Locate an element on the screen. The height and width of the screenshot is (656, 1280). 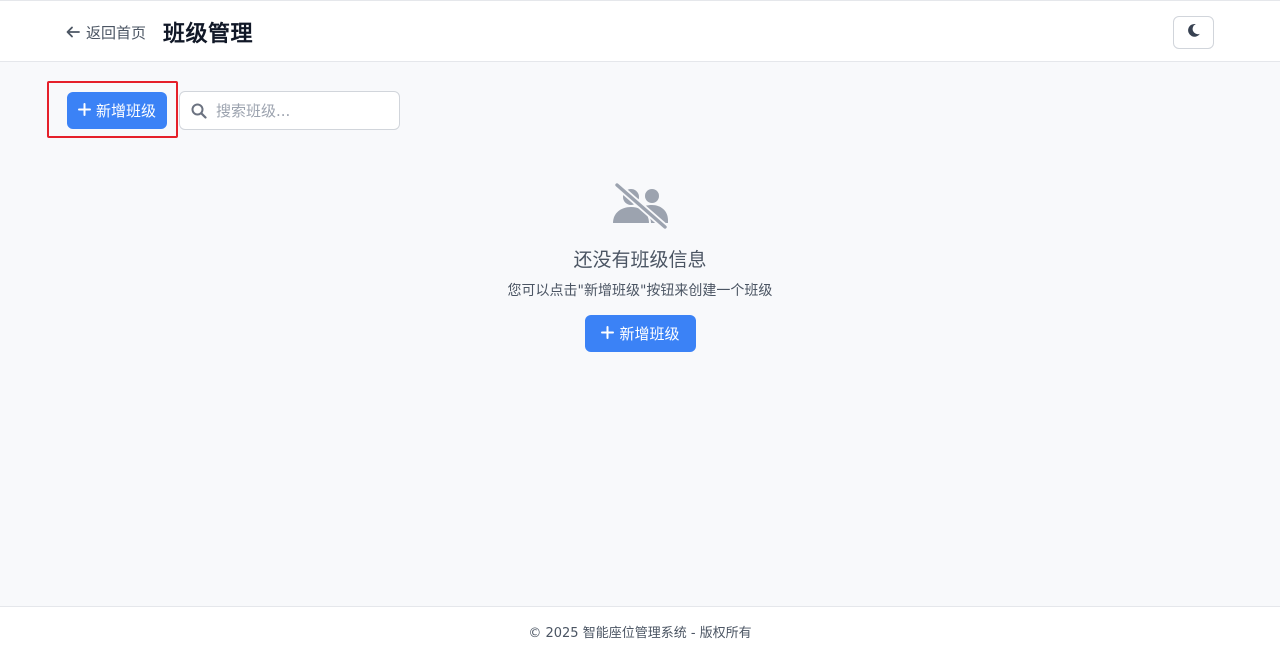
add-class-empty-button: 新增班级 is located at coordinates (640, 333).